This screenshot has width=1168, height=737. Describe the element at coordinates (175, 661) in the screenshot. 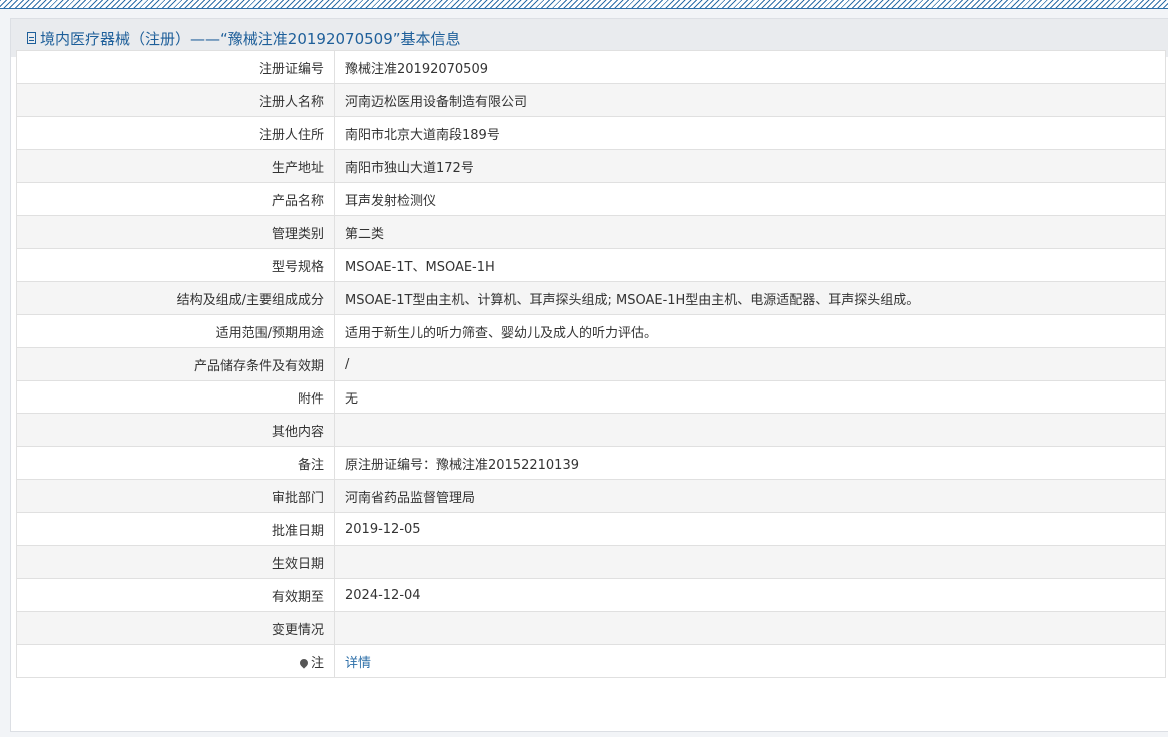

I see `note-label-cell: 注` at that location.